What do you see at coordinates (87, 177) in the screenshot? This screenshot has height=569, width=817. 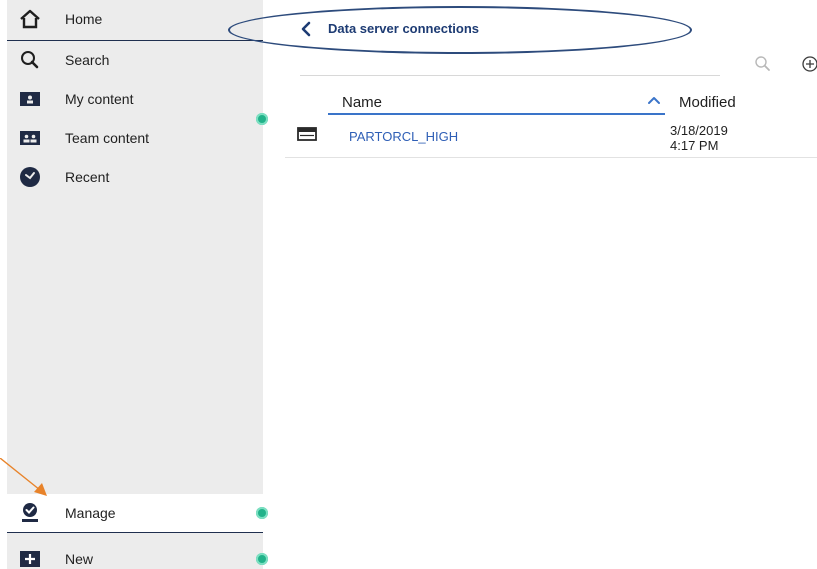 I see `sidebar-item-label: Recent` at bounding box center [87, 177].